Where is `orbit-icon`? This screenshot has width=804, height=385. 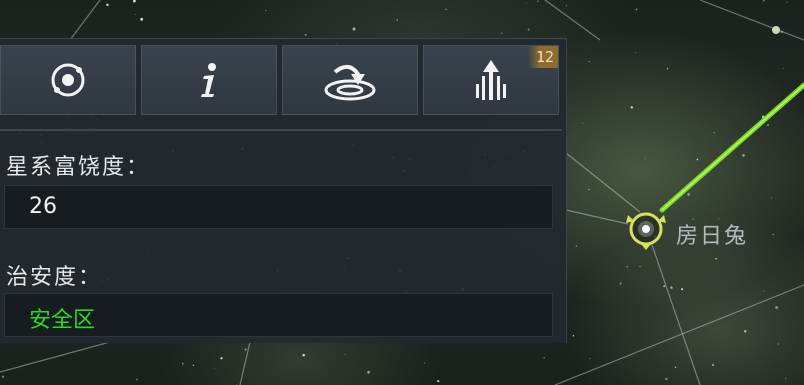
orbit-icon is located at coordinates (68, 80).